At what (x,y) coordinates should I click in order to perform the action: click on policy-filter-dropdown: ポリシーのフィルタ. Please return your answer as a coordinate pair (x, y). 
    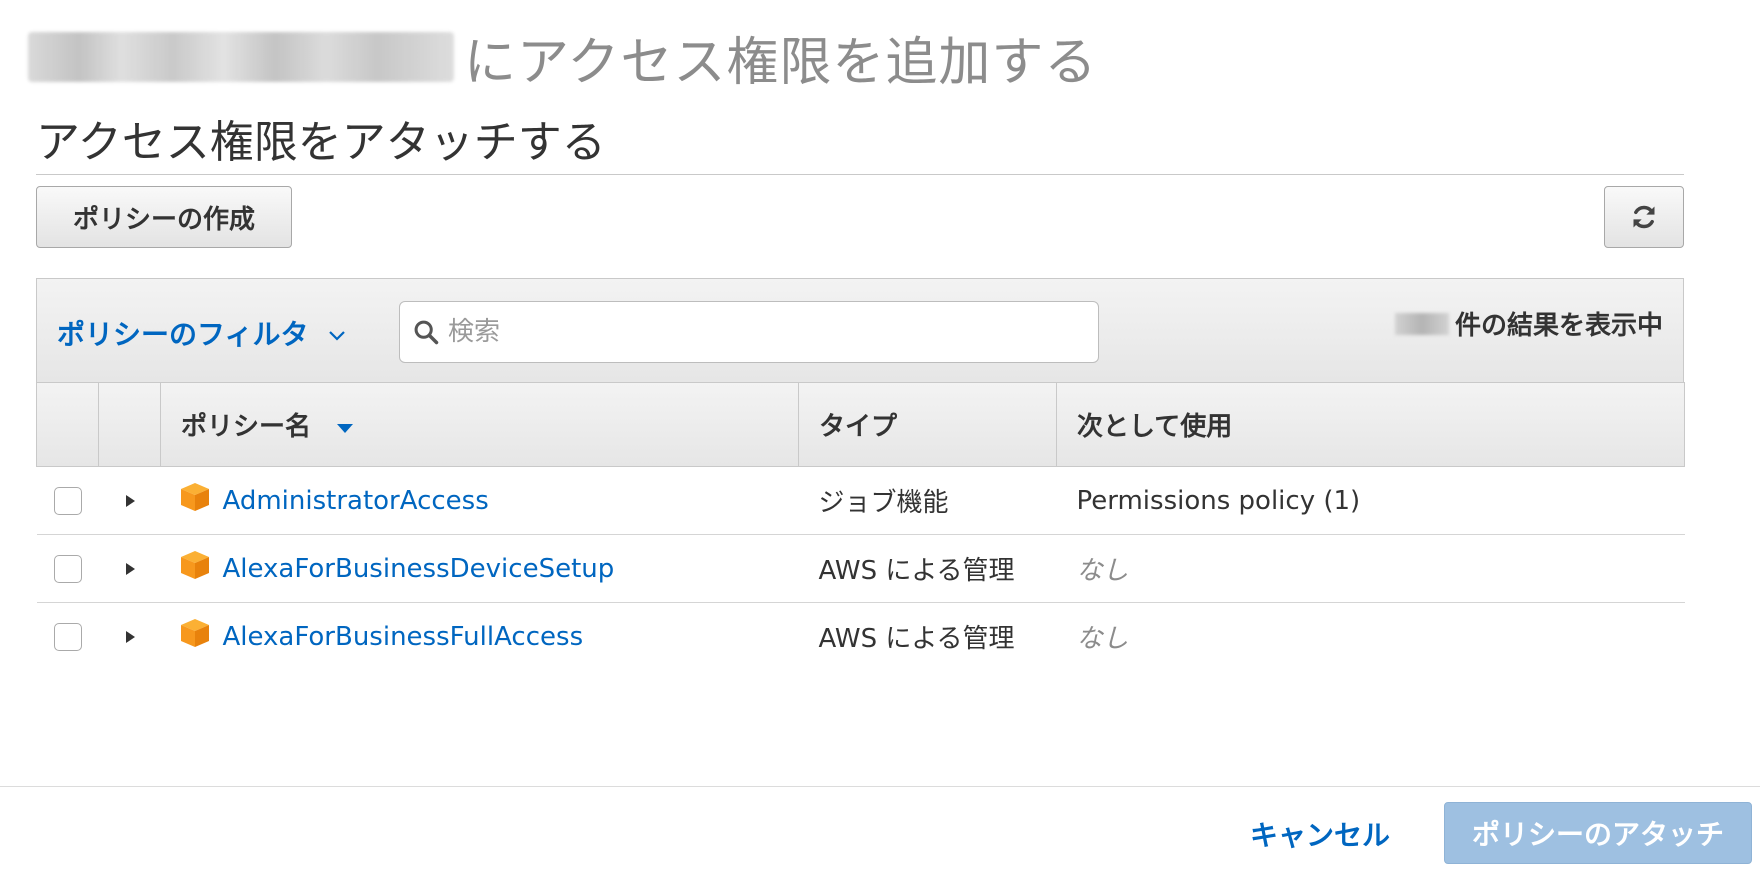
    Looking at the image, I should click on (201, 333).